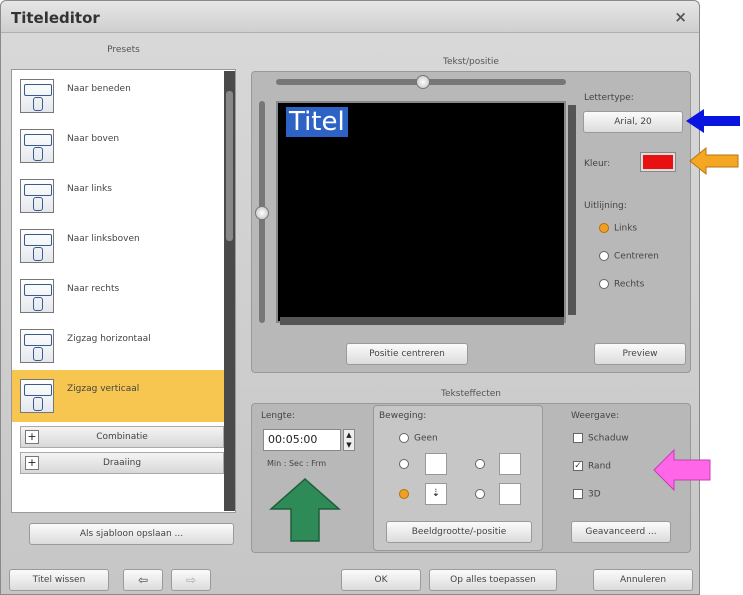 The height and width of the screenshot is (595, 743). Describe the element at coordinates (633, 122) in the screenshot. I see `font-select-button: Arial, 20` at that location.